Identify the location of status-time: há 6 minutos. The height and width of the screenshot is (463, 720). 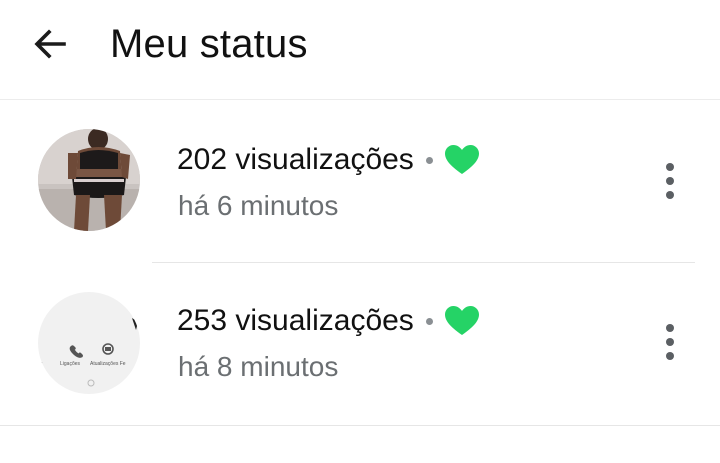
(258, 205).